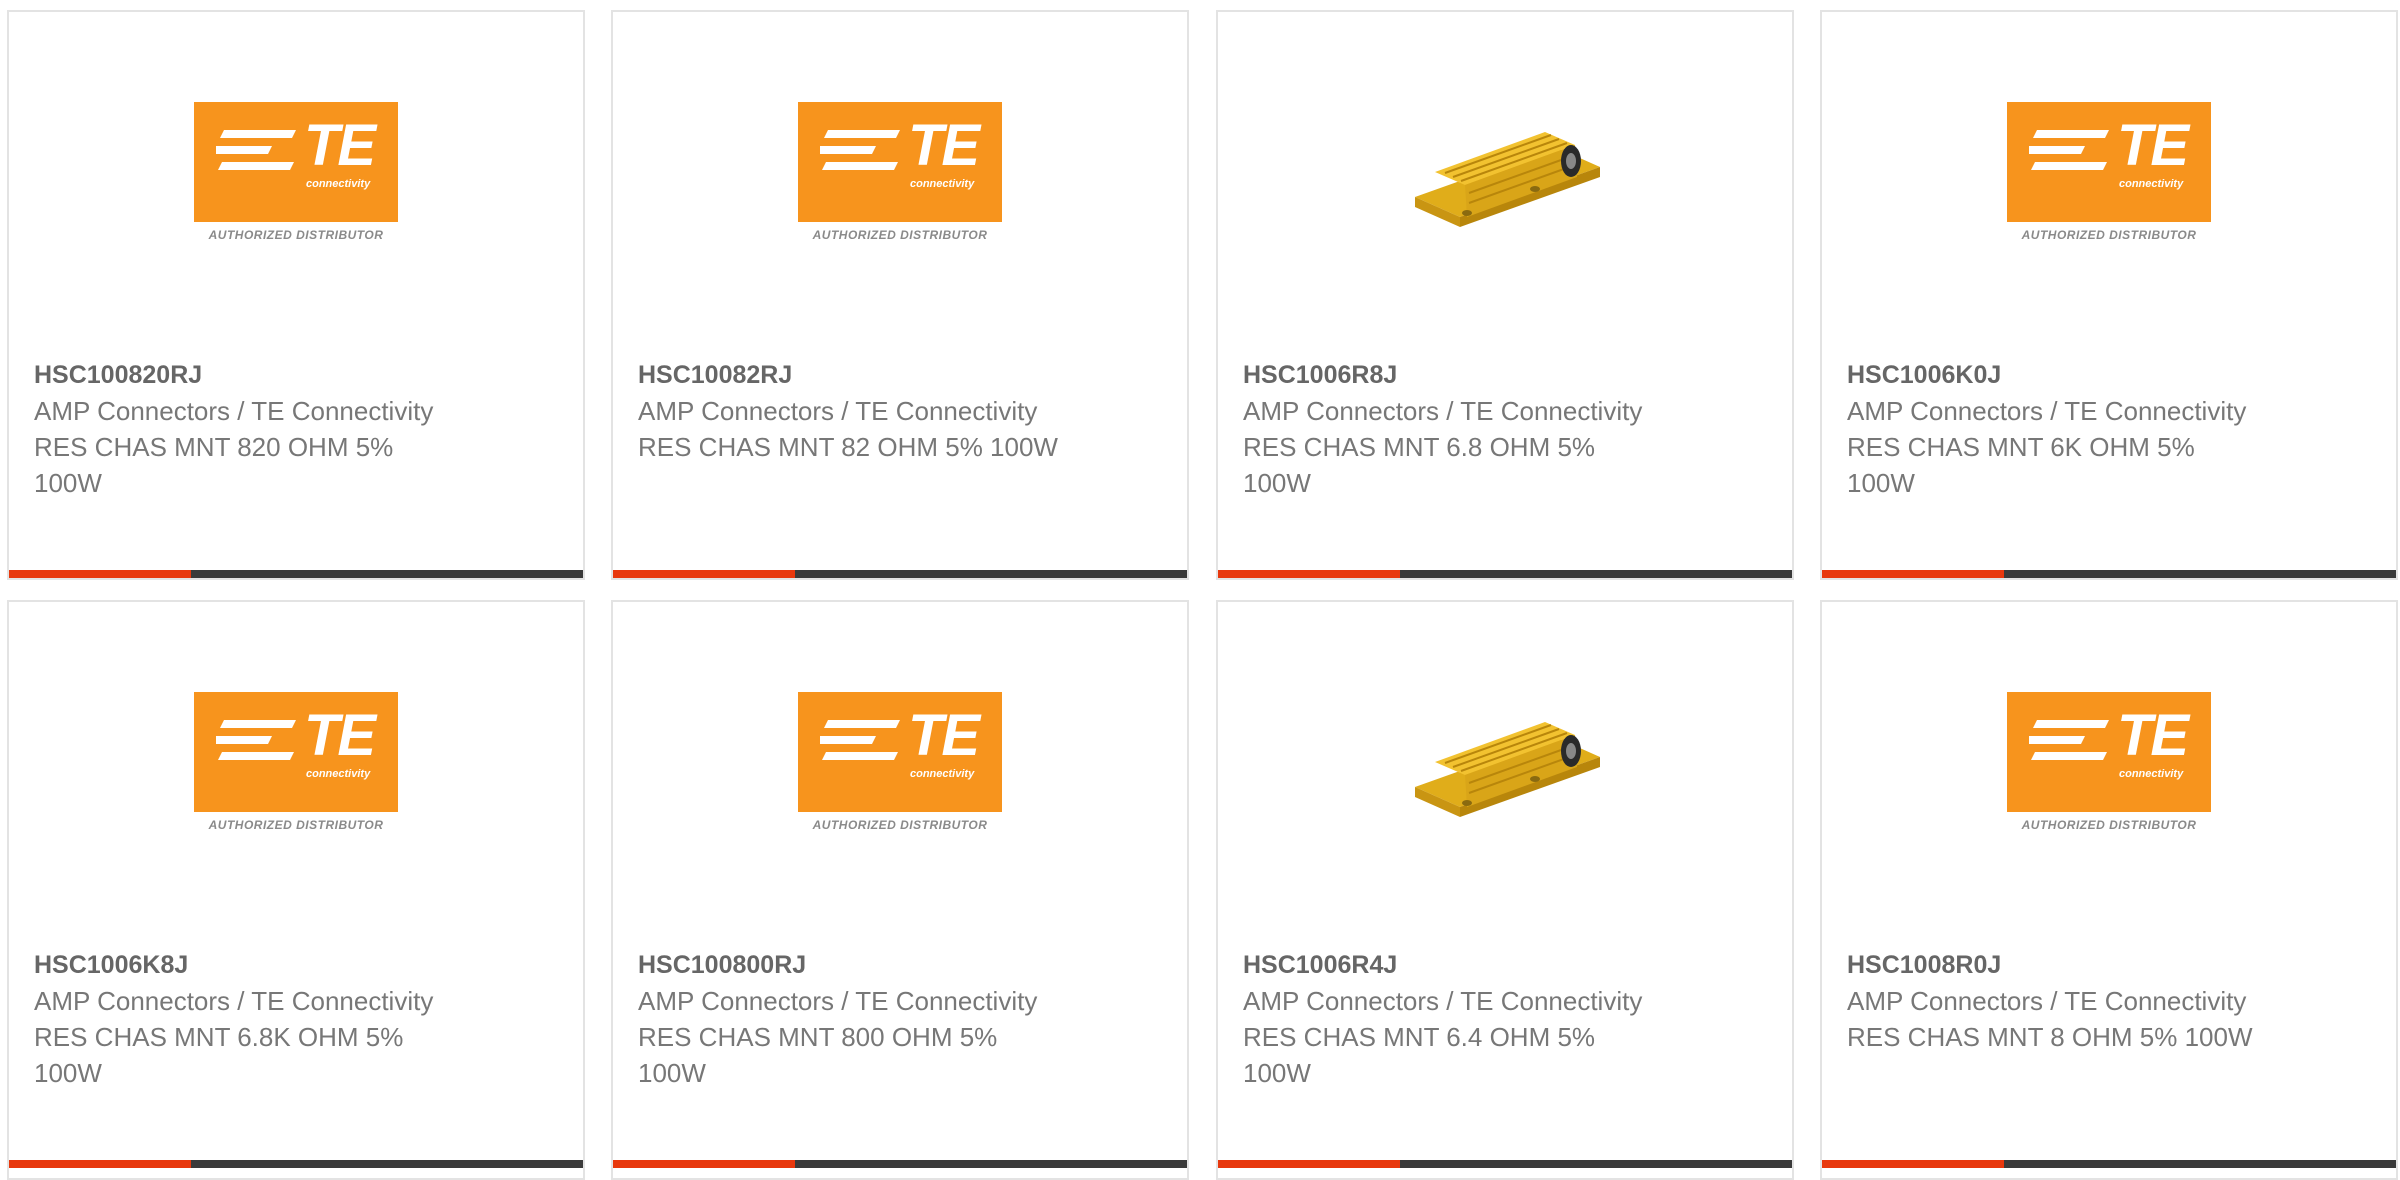 The height and width of the screenshot is (1180, 2400). I want to click on part-number-link: HSC1006K8J, so click(298, 965).